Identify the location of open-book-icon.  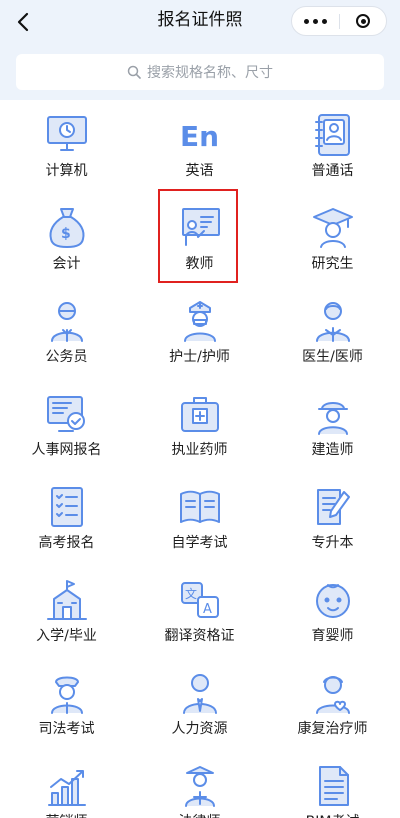
(200, 507).